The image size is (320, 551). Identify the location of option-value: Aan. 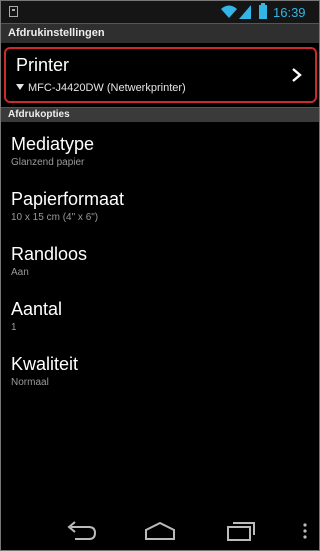
(20, 272).